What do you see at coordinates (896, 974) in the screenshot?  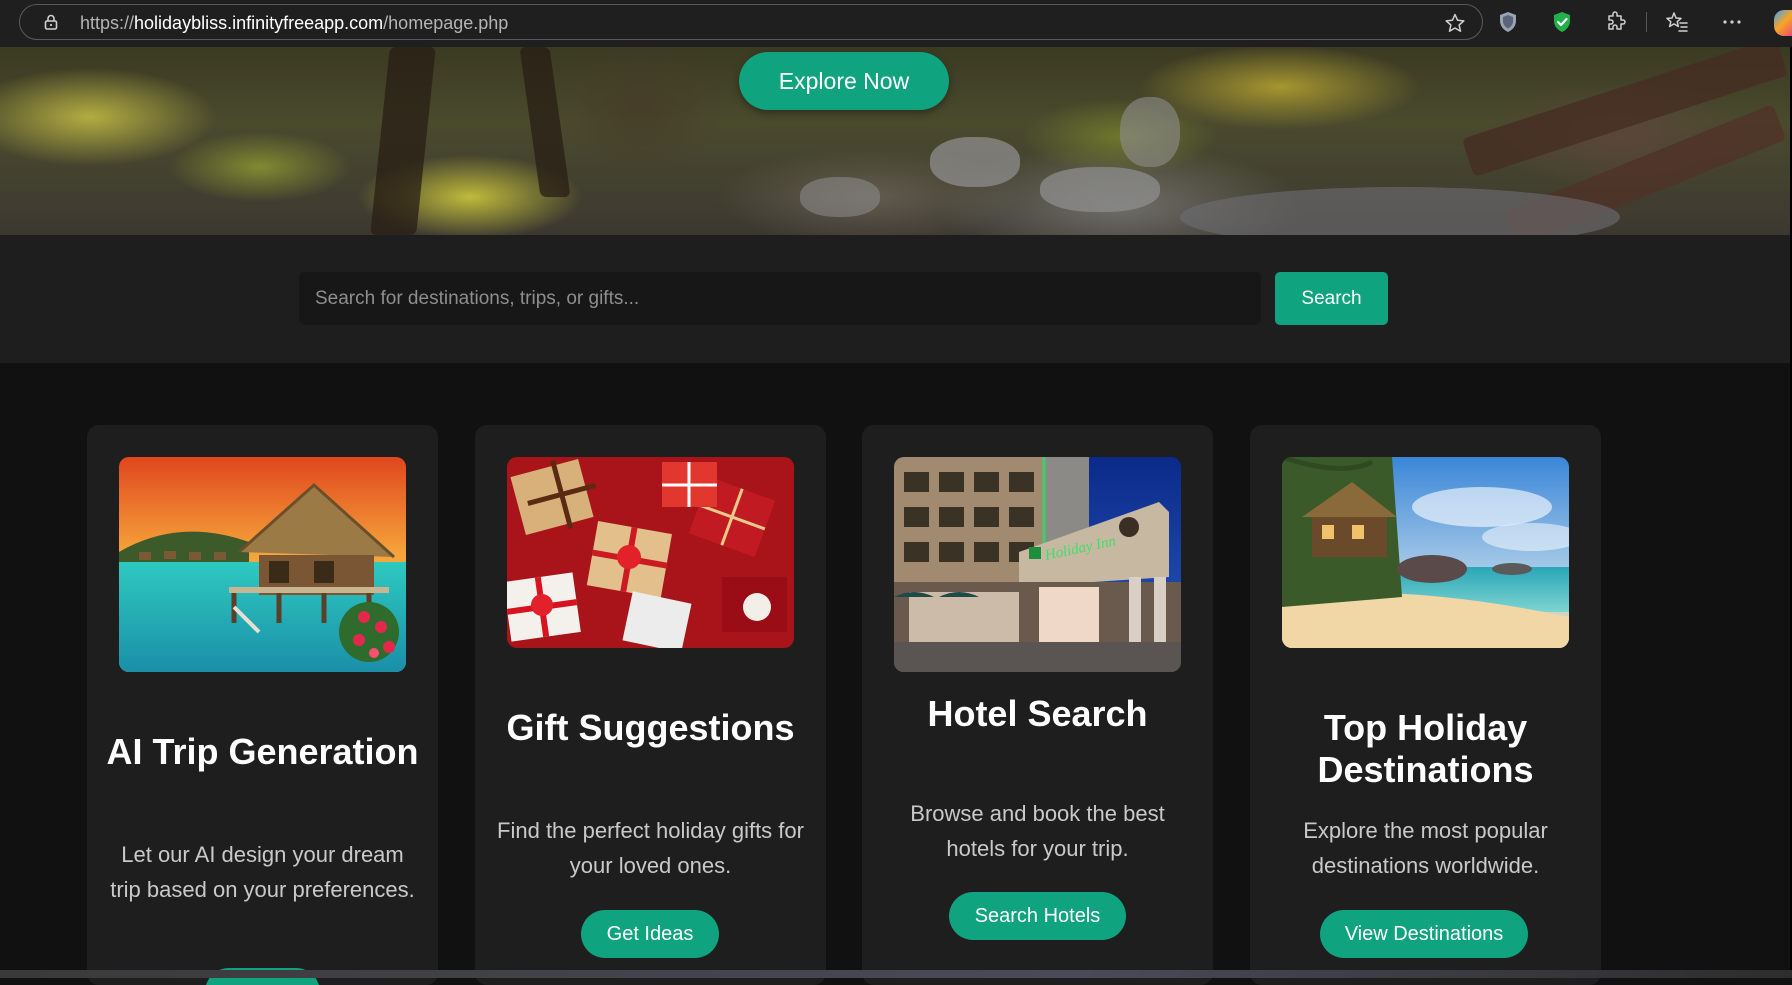 I see `taskbar-strip` at bounding box center [896, 974].